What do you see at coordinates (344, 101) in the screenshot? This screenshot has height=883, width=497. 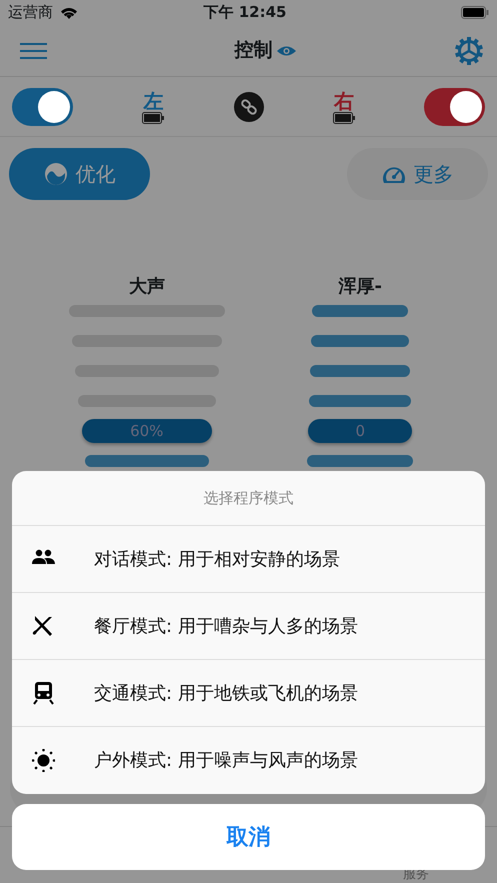 I see `side-label: 右` at bounding box center [344, 101].